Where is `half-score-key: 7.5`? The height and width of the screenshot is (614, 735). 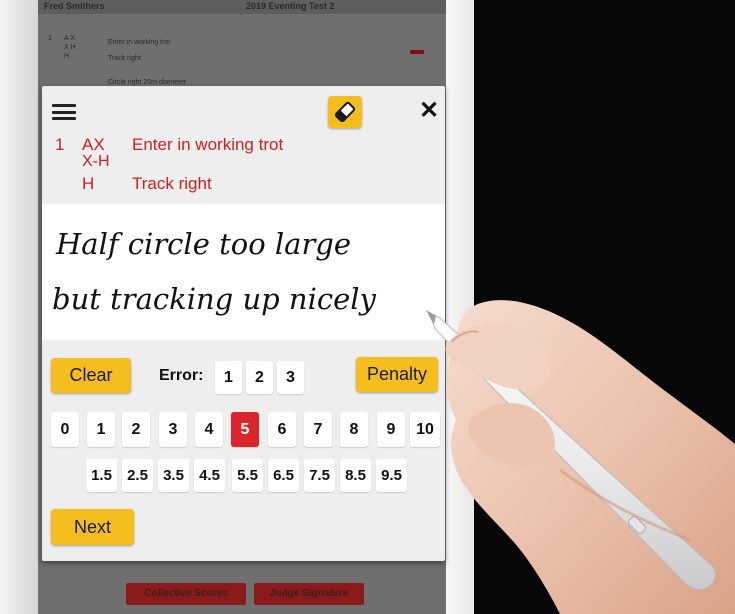 half-score-key: 7.5 is located at coordinates (319, 475).